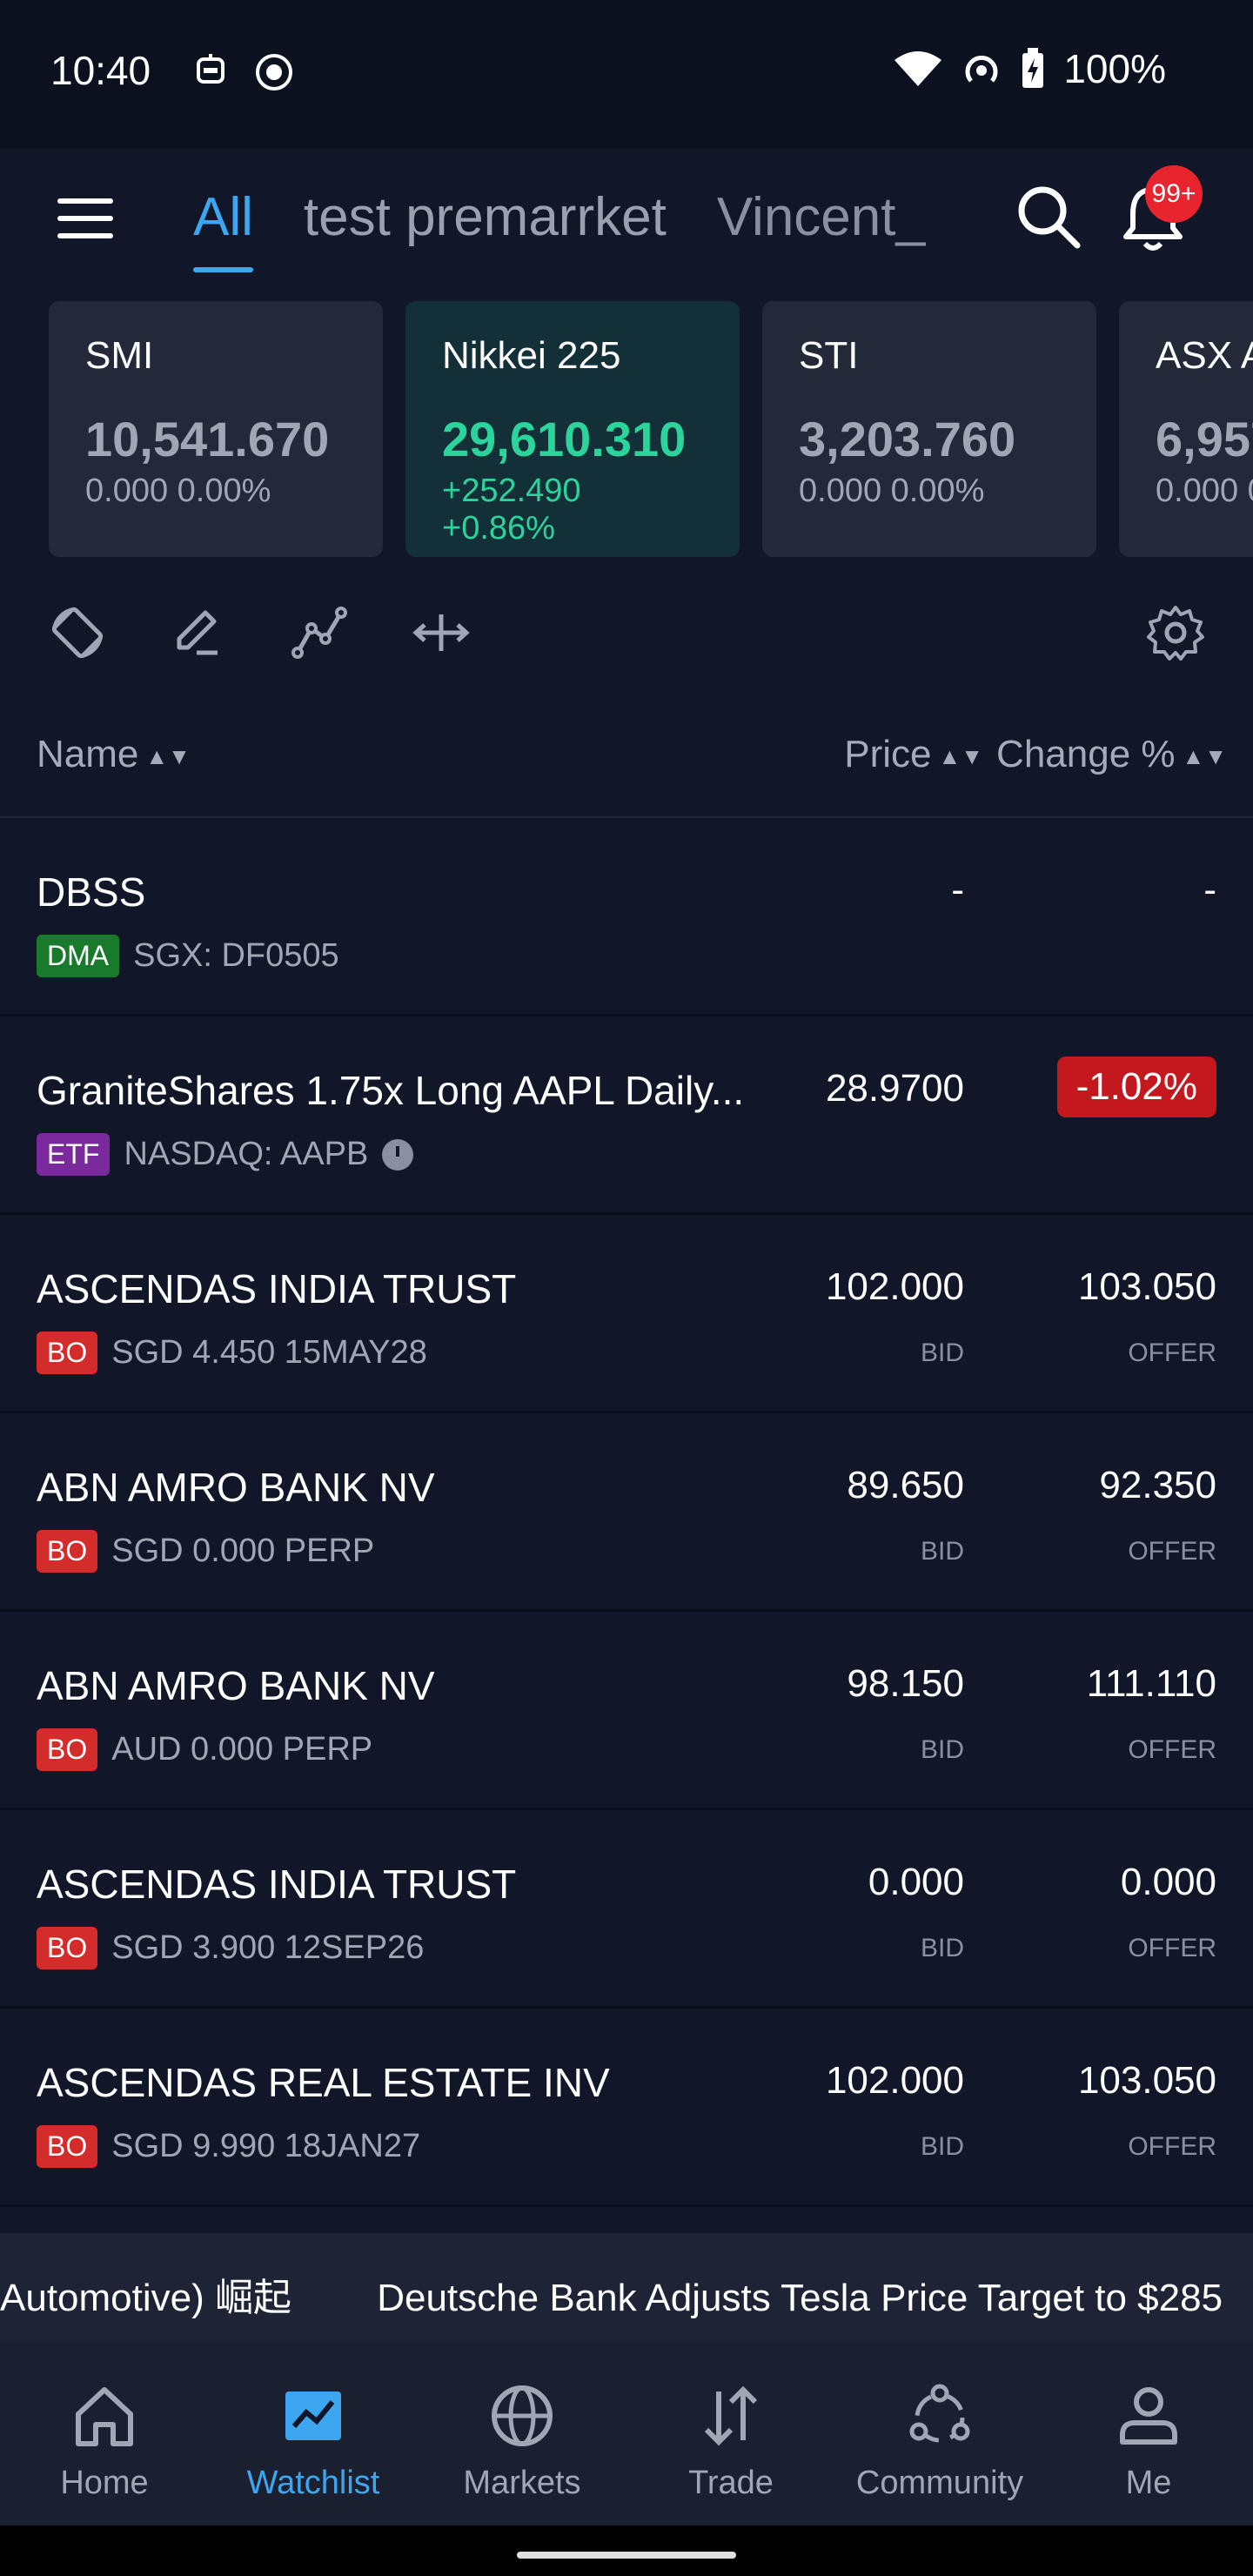 The height and width of the screenshot is (2576, 1253). Describe the element at coordinates (1148, 2416) in the screenshot. I see `profile-icon` at that location.